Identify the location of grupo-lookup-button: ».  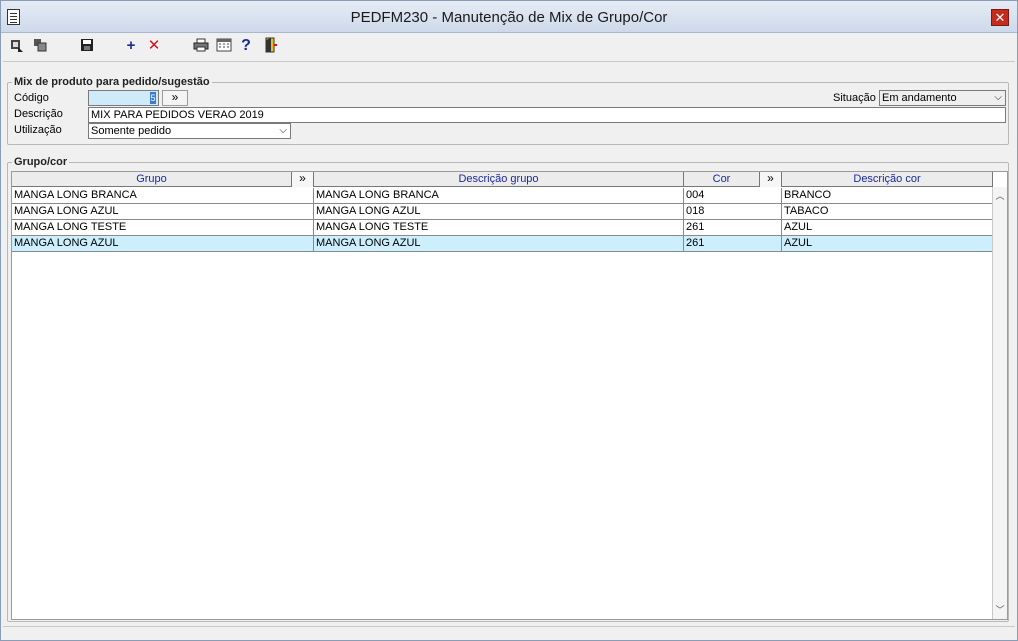
(303, 179).